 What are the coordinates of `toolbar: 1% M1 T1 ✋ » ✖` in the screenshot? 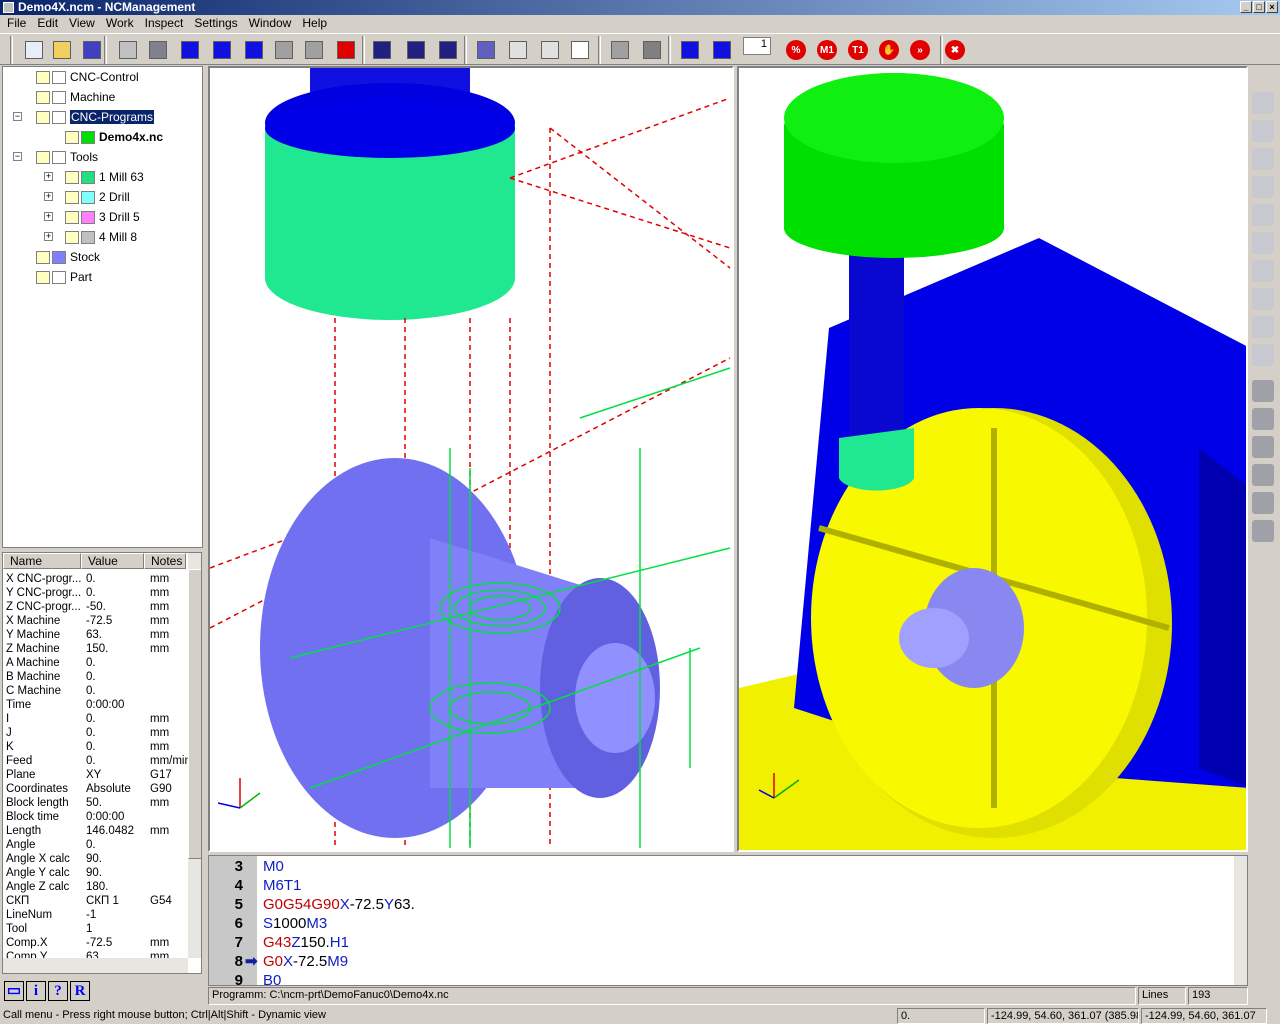 It's located at (640, 49).